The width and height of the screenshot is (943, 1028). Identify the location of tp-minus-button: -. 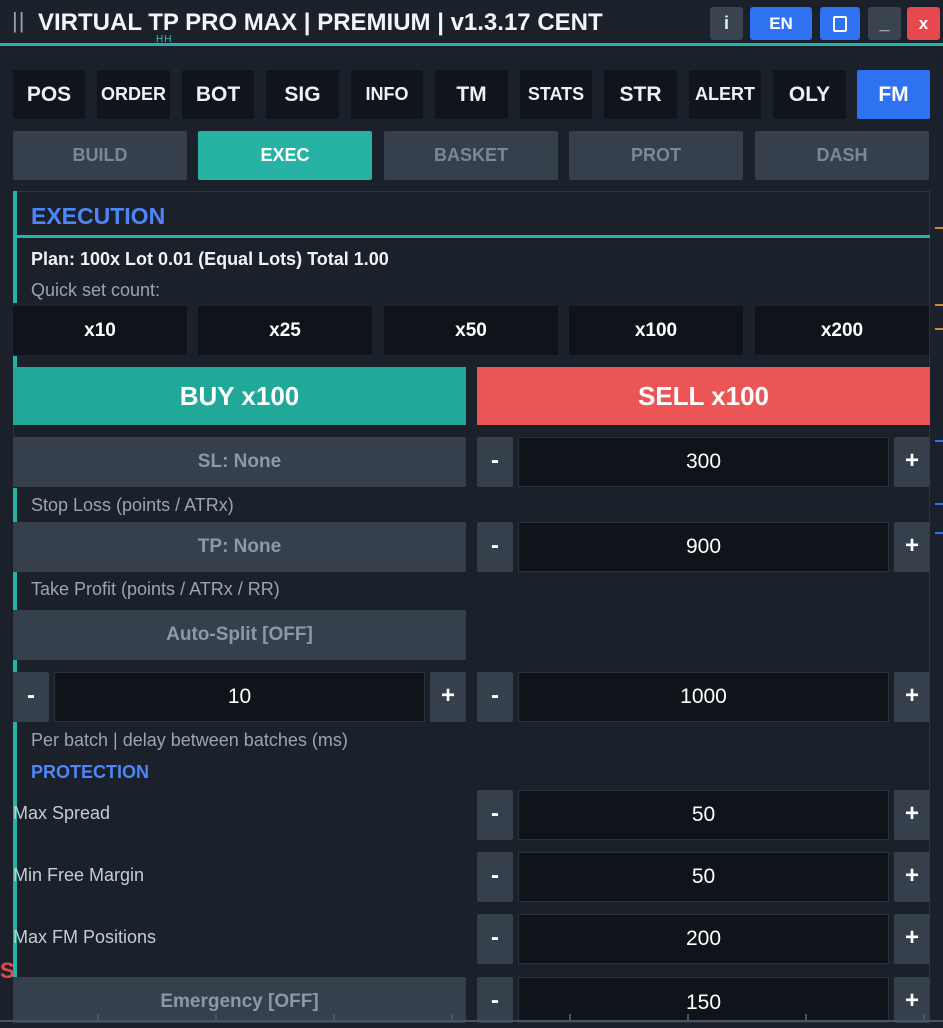
(495, 547).